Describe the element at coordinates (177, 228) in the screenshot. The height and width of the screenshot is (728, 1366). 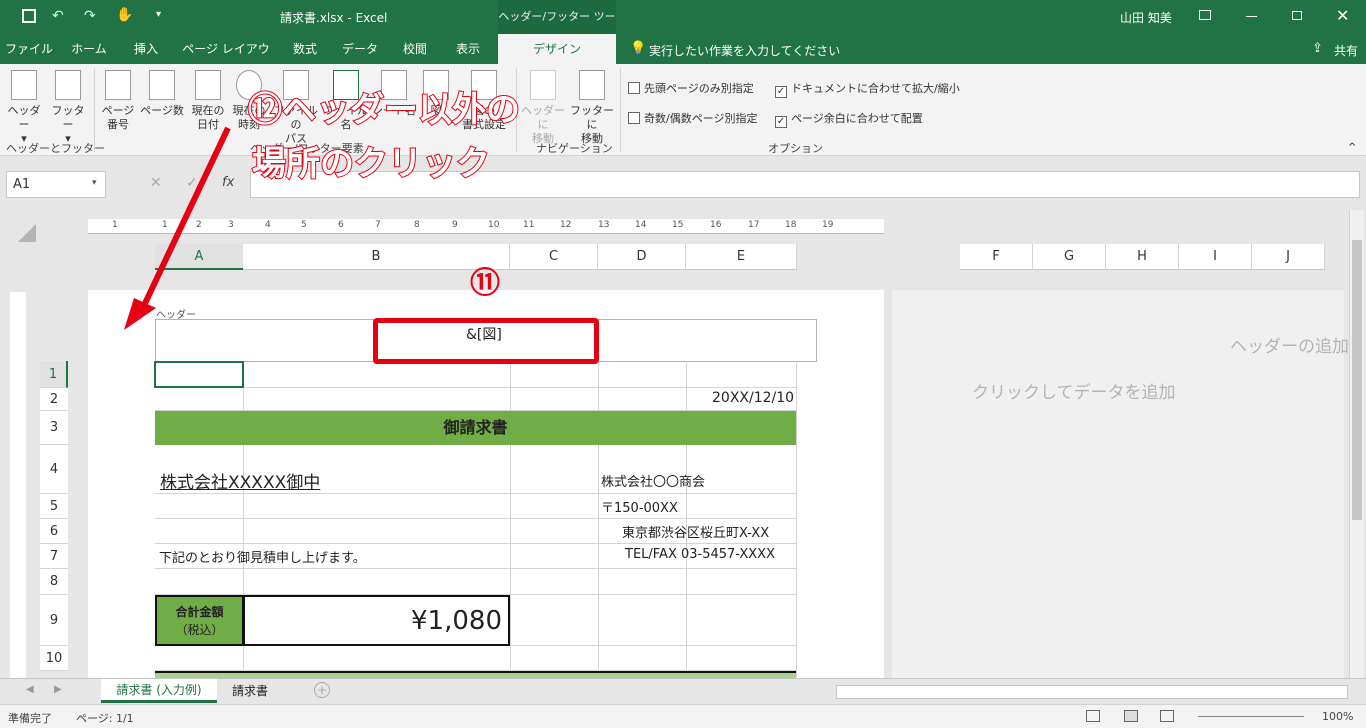
I see `annotation-arrow` at that location.